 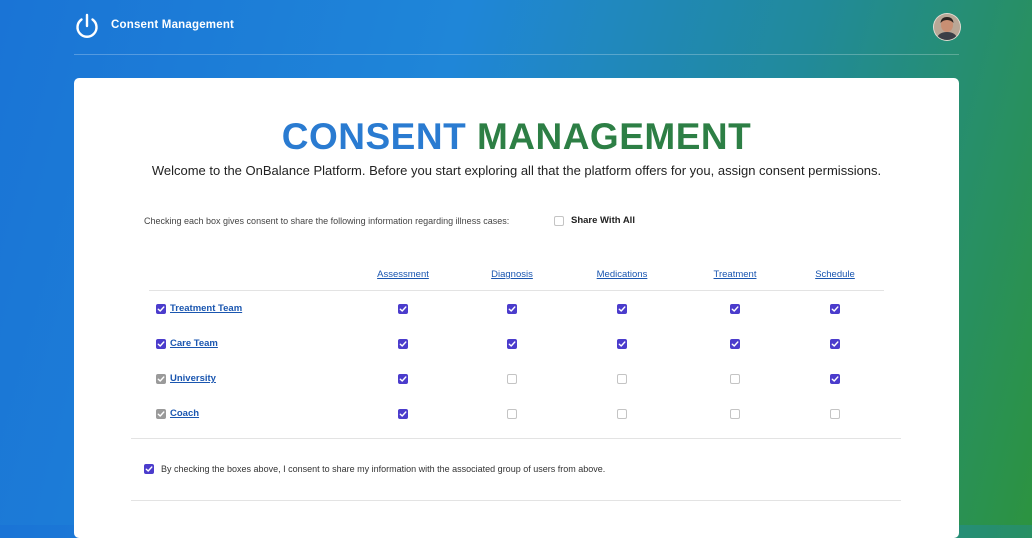 I want to click on consent-checkbox-coach-diagnosis, so click(x=512, y=414).